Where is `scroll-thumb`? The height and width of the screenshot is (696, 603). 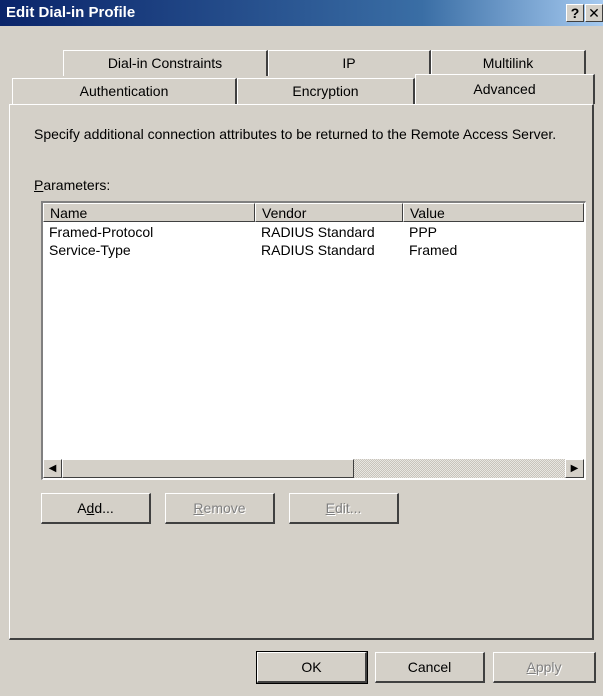
scroll-thumb is located at coordinates (208, 468).